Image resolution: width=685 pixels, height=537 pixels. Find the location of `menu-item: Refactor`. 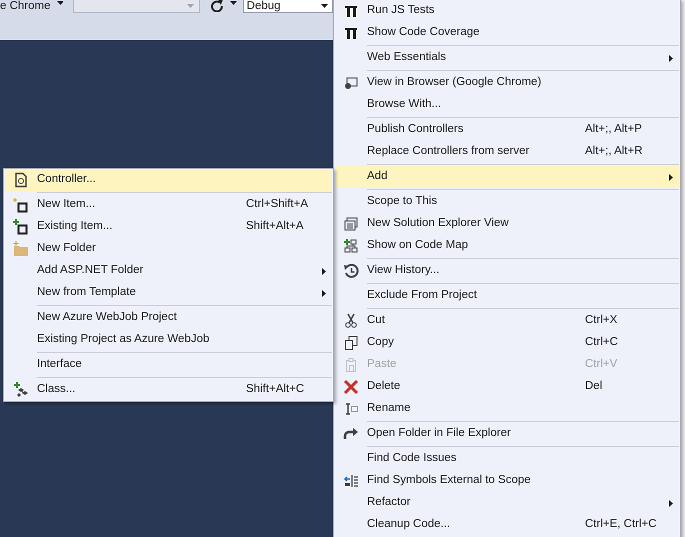

menu-item: Refactor is located at coordinates (507, 503).